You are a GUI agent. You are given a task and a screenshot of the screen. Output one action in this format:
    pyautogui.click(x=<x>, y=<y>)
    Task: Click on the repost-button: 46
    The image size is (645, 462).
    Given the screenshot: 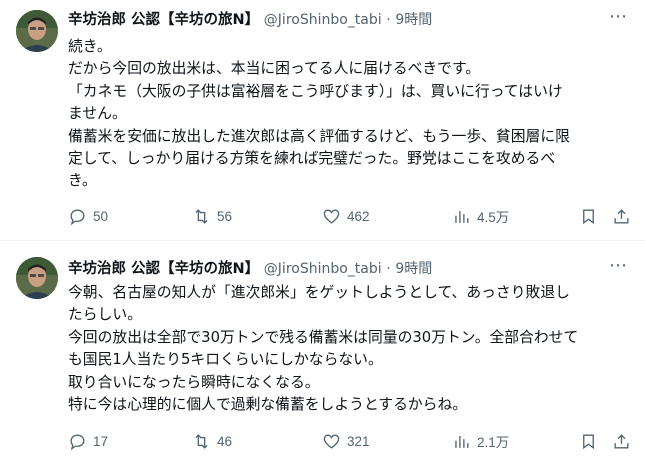 What is the action you would take?
    pyautogui.click(x=212, y=441)
    